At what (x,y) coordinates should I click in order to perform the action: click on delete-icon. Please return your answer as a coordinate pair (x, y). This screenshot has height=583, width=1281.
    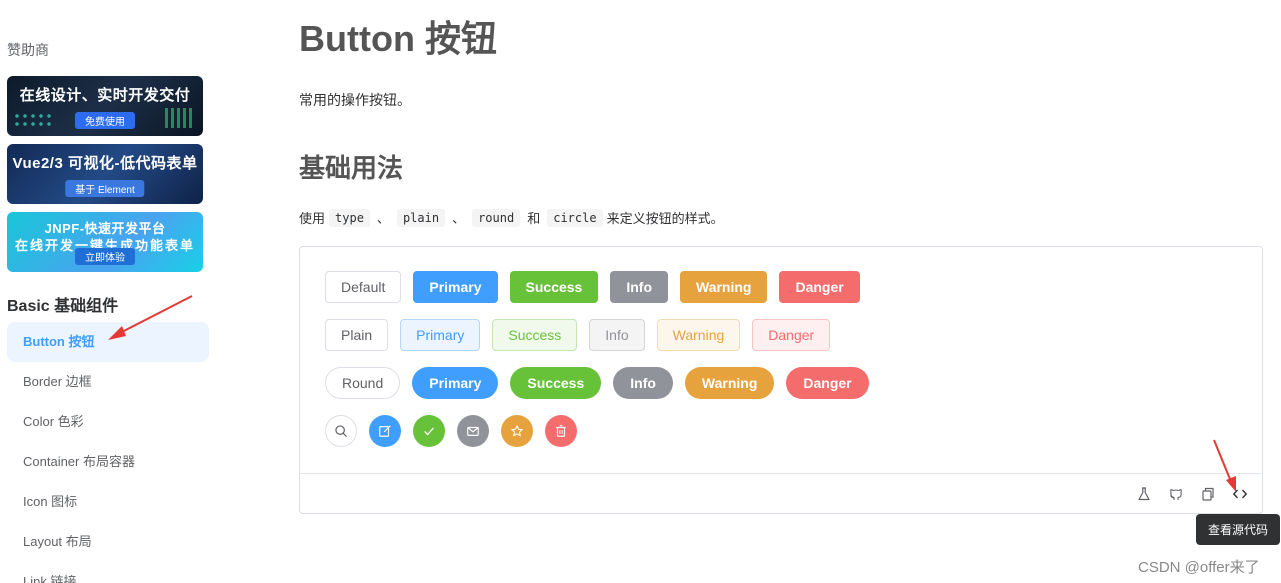
    Looking at the image, I should click on (561, 431).